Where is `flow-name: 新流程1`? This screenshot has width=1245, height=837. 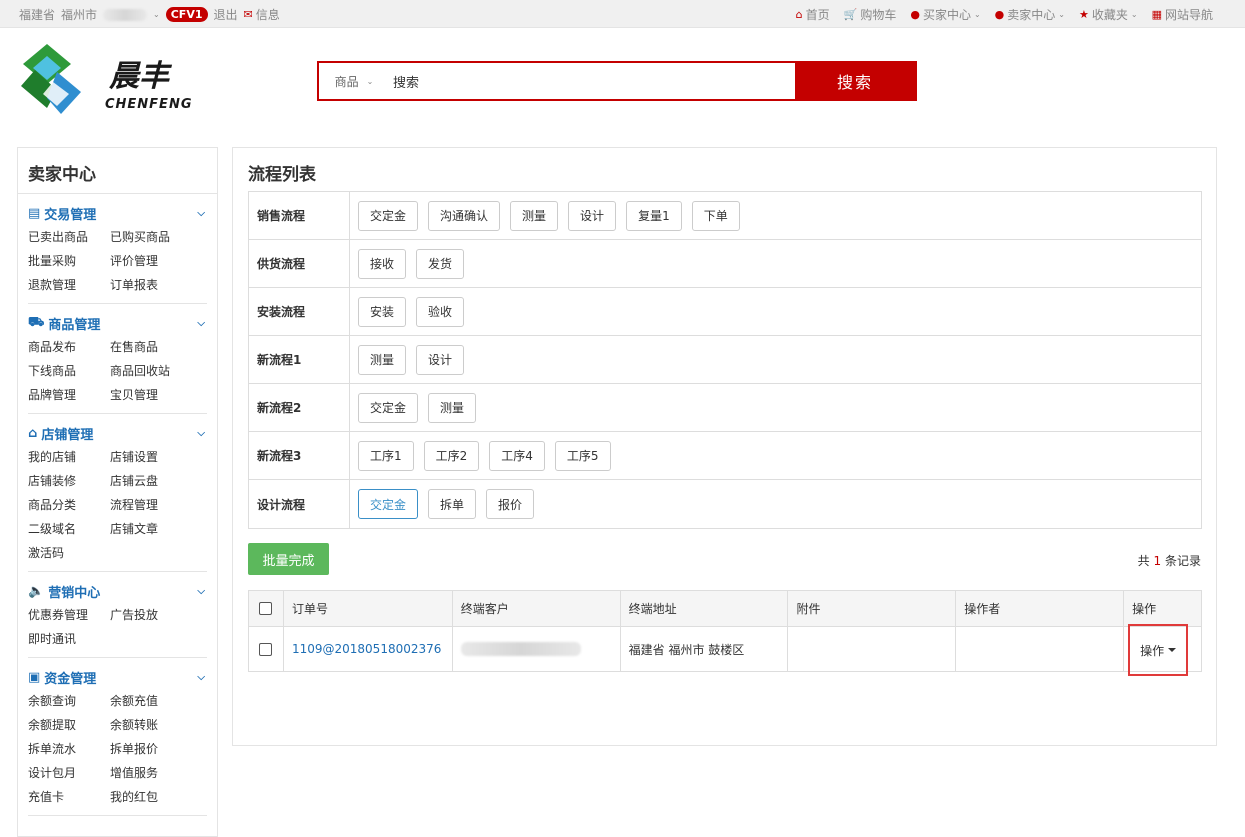
flow-name: 新流程1 is located at coordinates (299, 359).